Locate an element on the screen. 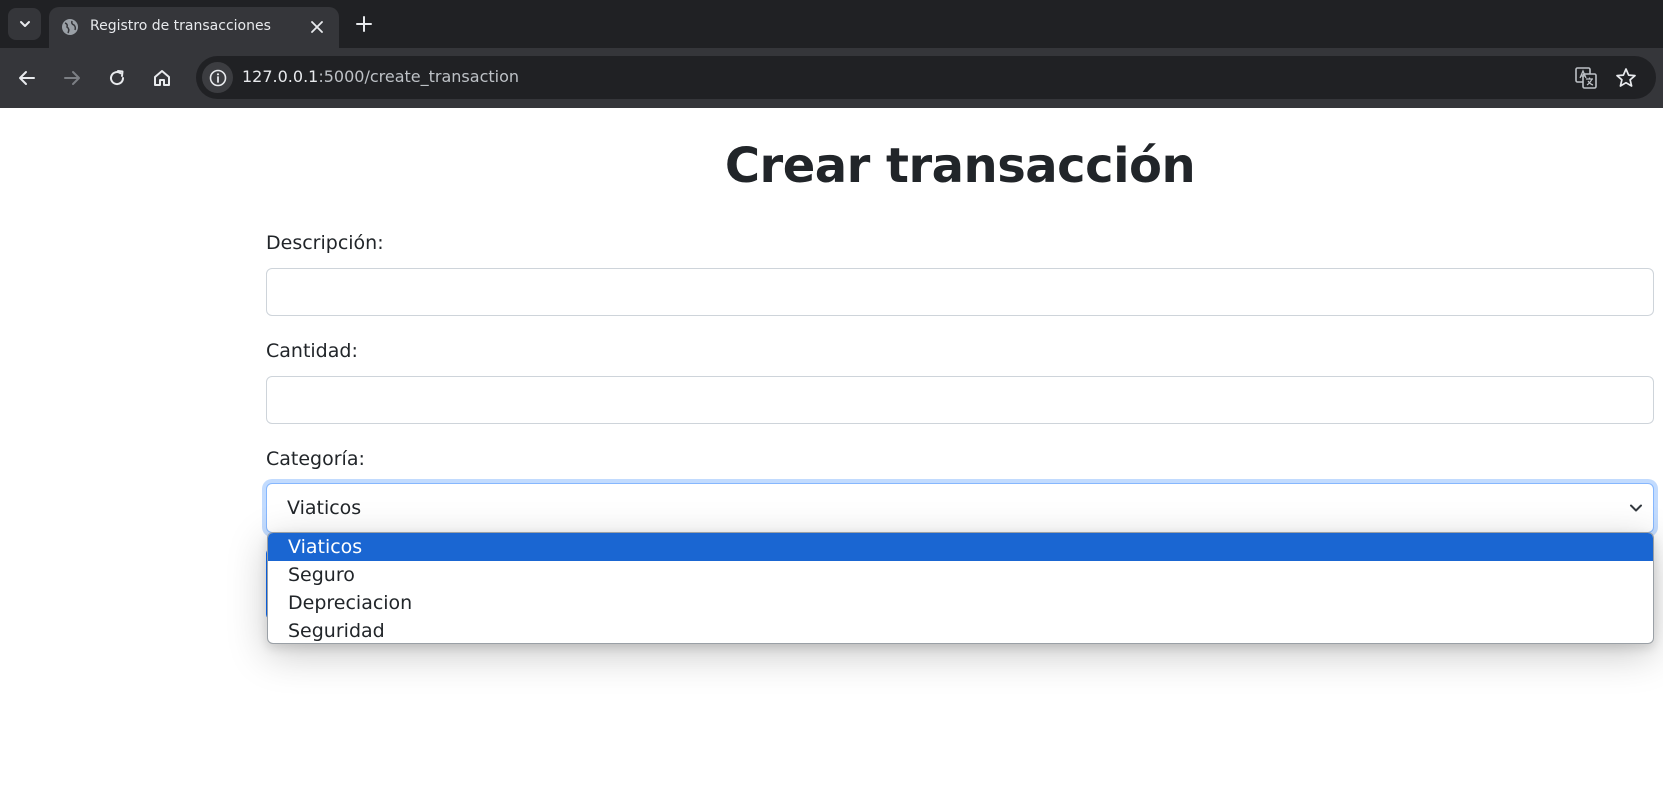 The height and width of the screenshot is (806, 1663). plus-icon is located at coordinates (364, 24).